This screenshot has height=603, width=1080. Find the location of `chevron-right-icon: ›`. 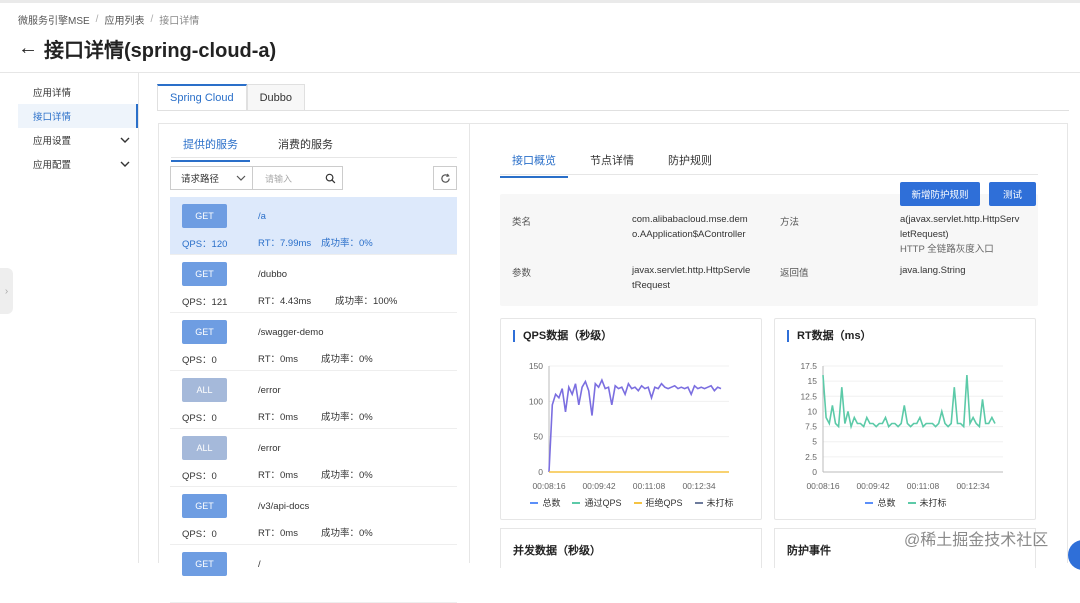

chevron-right-icon: › is located at coordinates (6, 291).